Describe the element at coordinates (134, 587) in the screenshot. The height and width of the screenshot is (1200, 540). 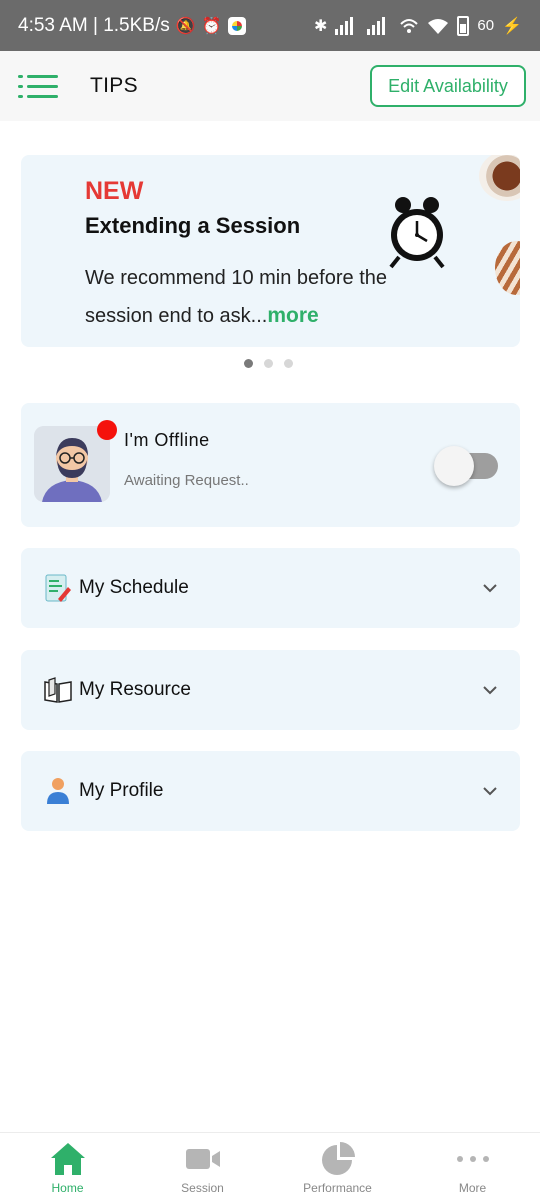
I see `section-label: My Schedule` at that location.